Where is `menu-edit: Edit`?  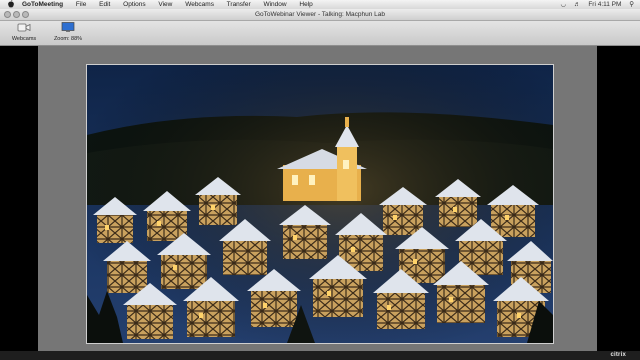 menu-edit: Edit is located at coordinates (104, 4).